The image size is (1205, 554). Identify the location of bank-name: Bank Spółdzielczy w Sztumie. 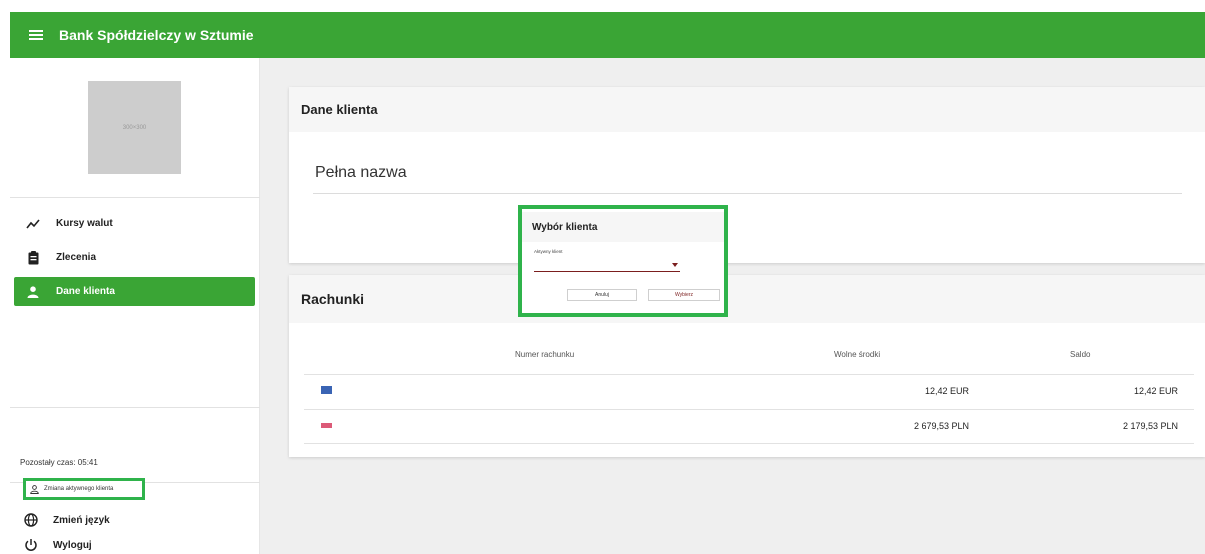
(156, 35).